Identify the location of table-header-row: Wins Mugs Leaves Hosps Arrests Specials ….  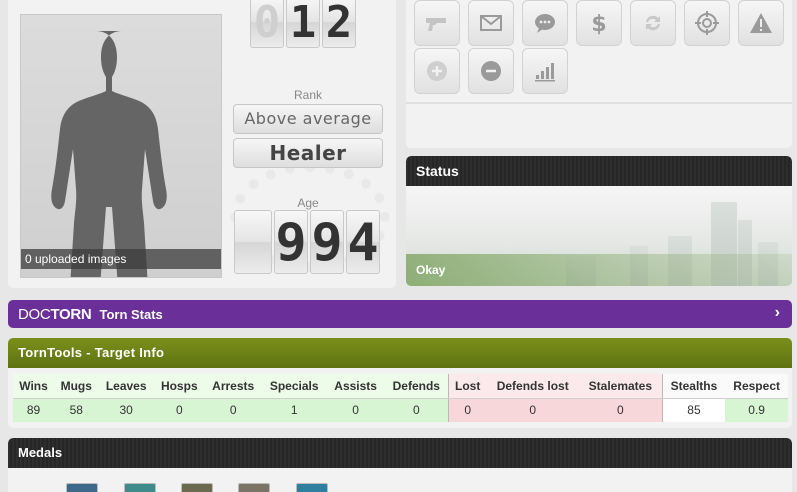
(400, 386).